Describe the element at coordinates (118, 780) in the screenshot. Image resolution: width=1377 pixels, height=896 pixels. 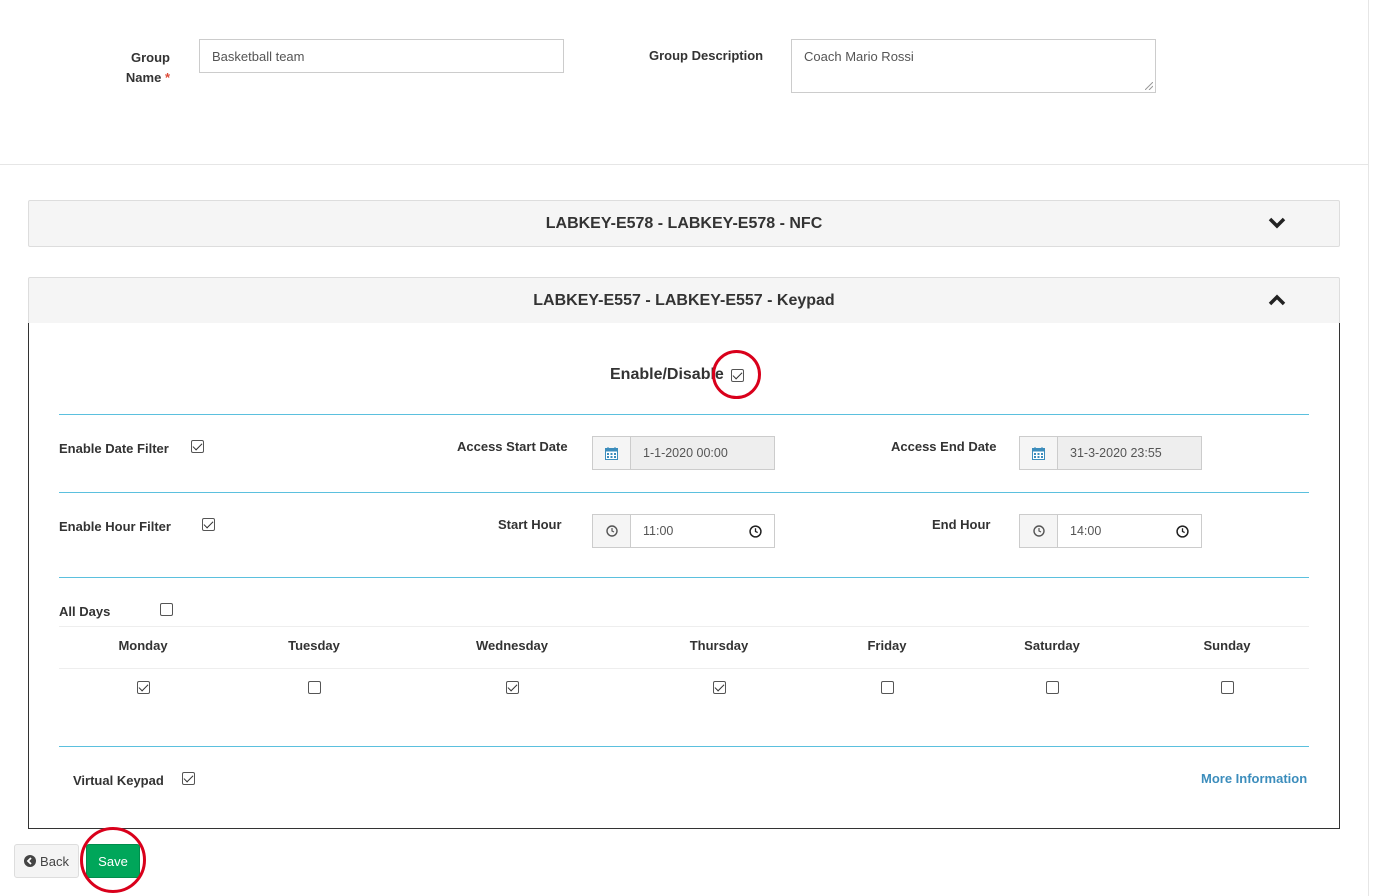
I see `virtual-keypad-label: Virtual Keypad` at that location.